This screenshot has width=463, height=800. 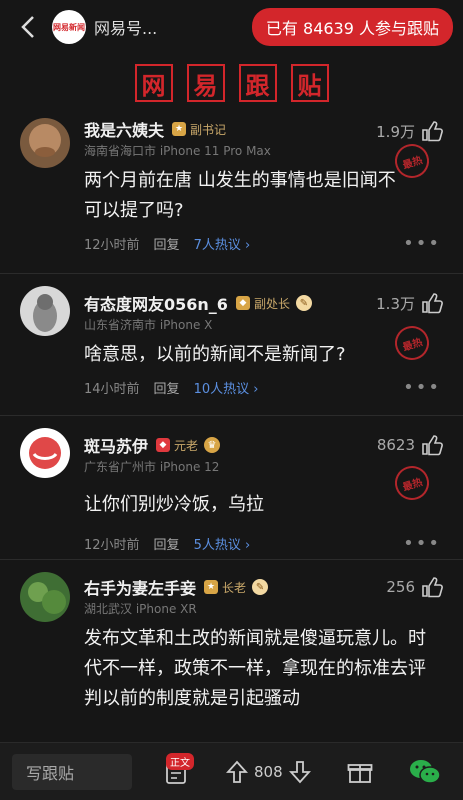 What do you see at coordinates (212, 445) in the screenshot?
I see `trophy-icon: ♛` at bounding box center [212, 445].